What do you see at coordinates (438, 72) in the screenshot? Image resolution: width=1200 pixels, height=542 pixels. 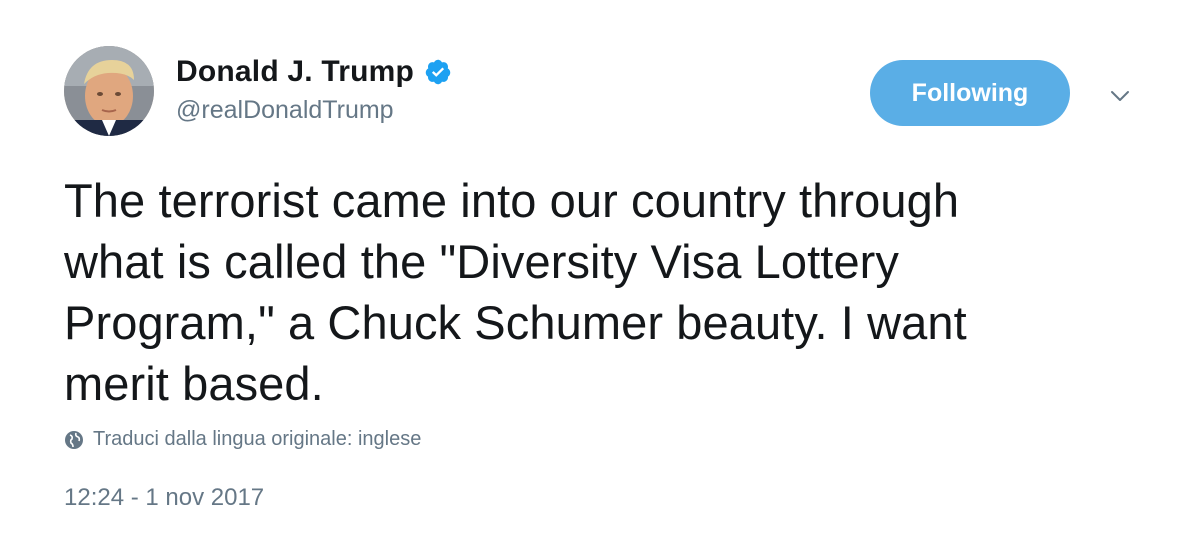 I see `verified-badge-icon` at bounding box center [438, 72].